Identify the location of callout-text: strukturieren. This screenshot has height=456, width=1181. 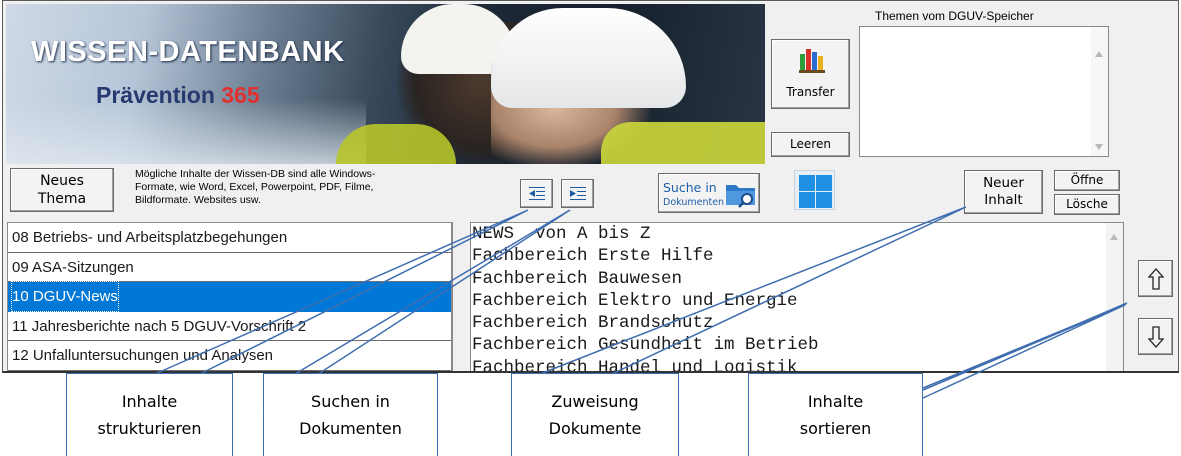
(149, 428).